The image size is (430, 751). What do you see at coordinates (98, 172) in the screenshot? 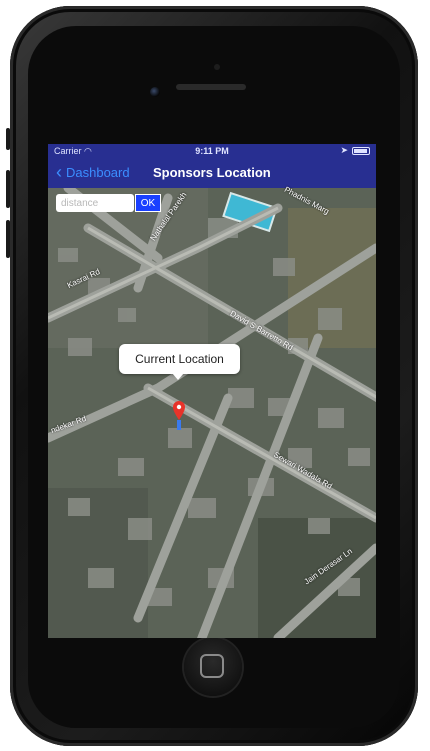
I see `back-label: Dashboard` at bounding box center [98, 172].